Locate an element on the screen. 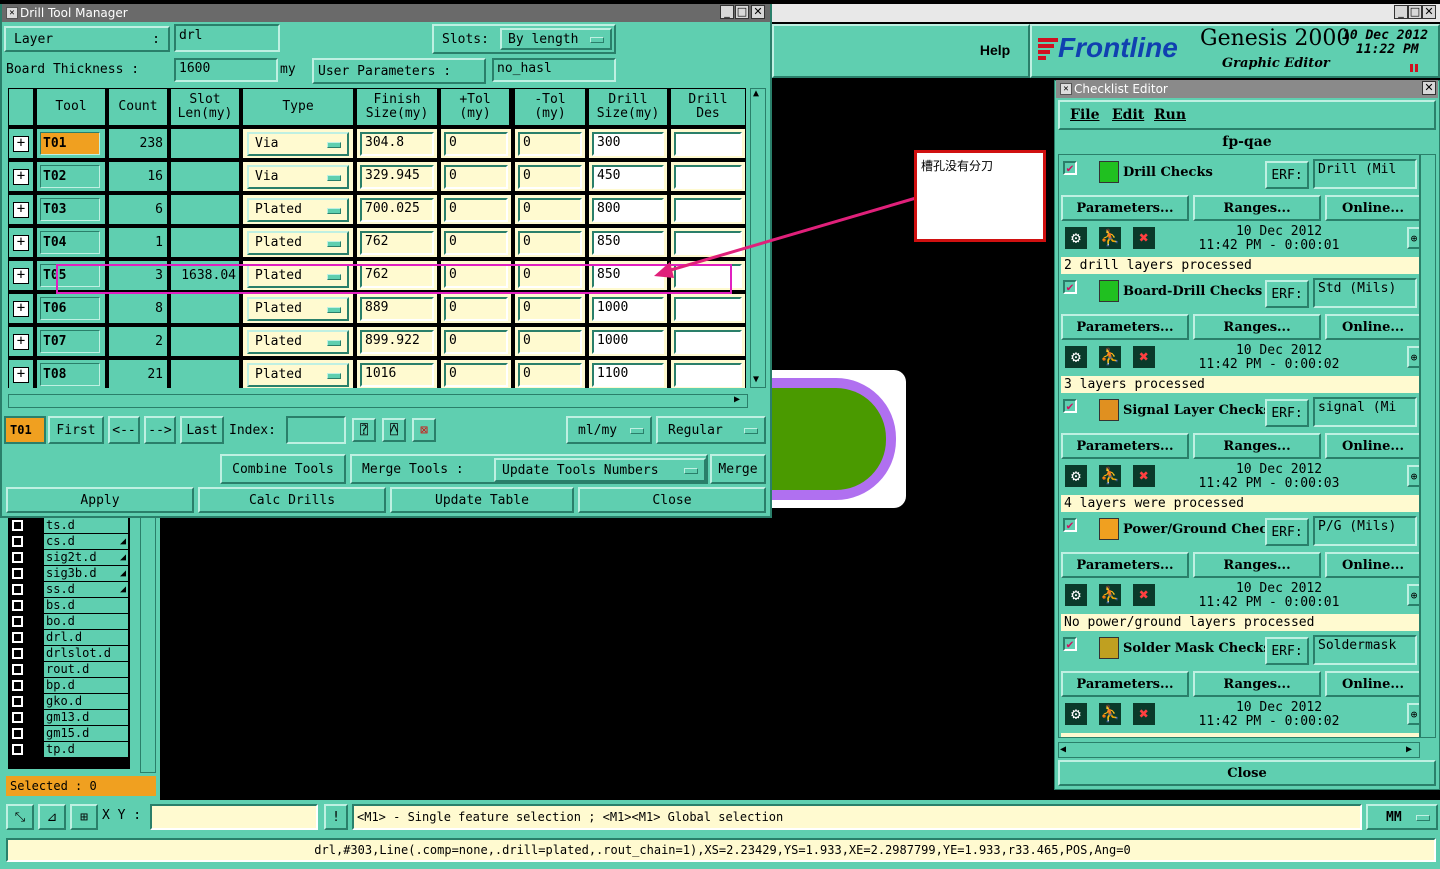 The width and height of the screenshot is (1440, 869). last-button: Last is located at coordinates (202, 430).